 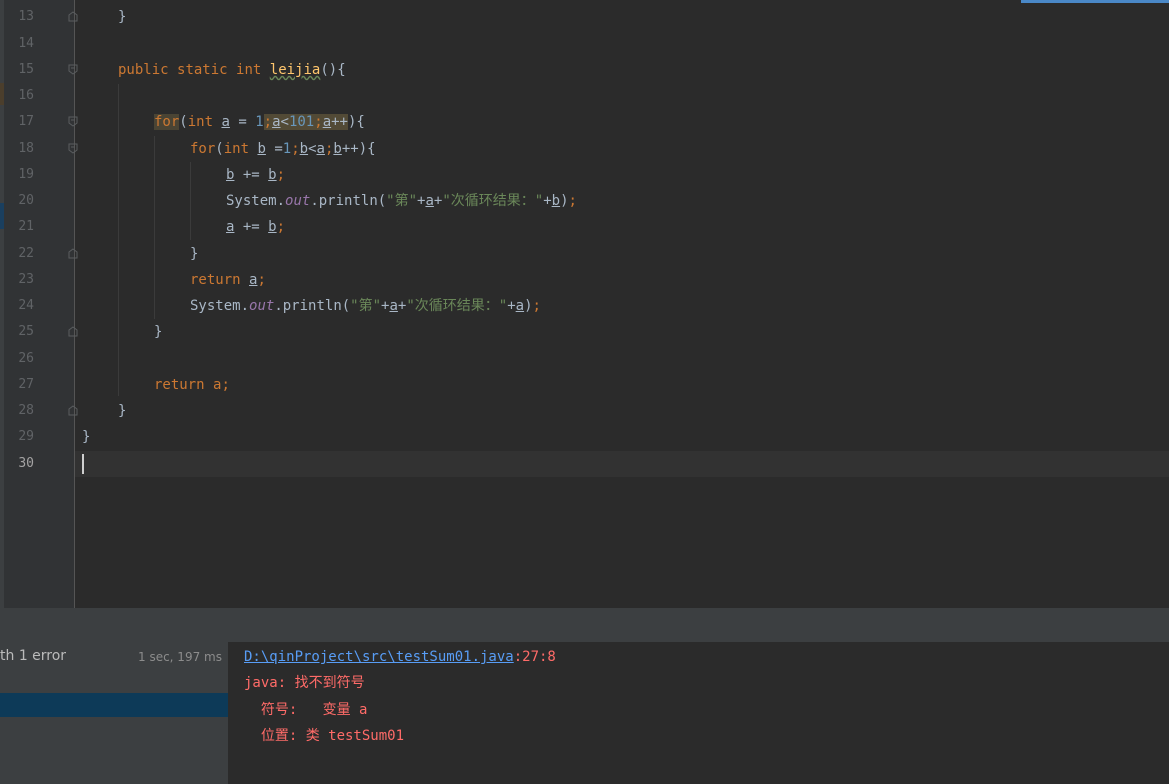 What do you see at coordinates (26, 95) in the screenshot?
I see `line-number: 16` at bounding box center [26, 95].